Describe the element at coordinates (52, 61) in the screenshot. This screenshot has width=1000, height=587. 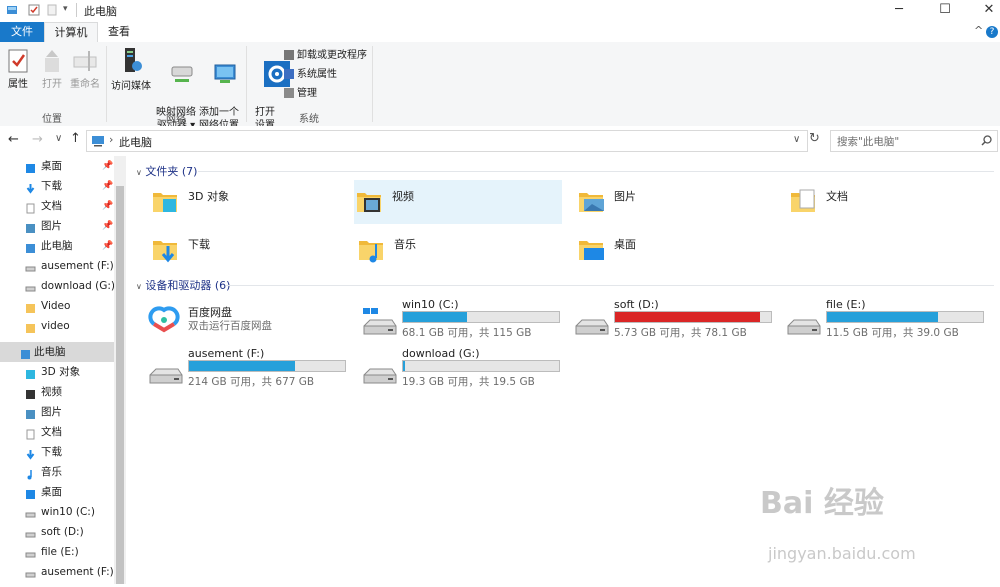
I see `open-icon` at that location.